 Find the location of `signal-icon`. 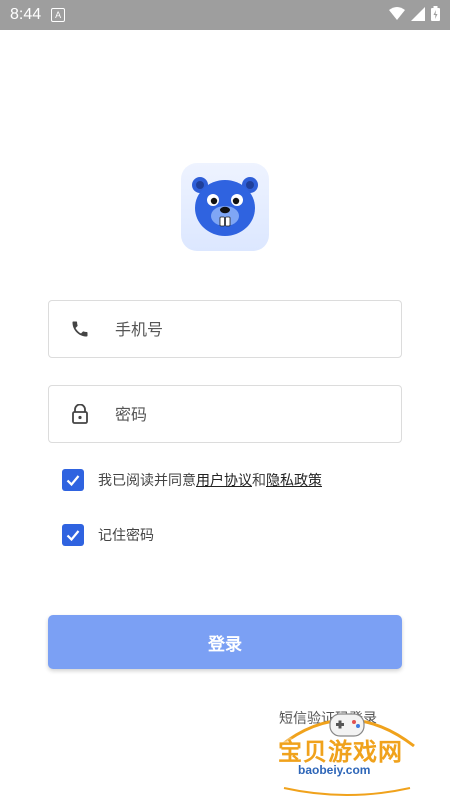

signal-icon is located at coordinates (418, 15).